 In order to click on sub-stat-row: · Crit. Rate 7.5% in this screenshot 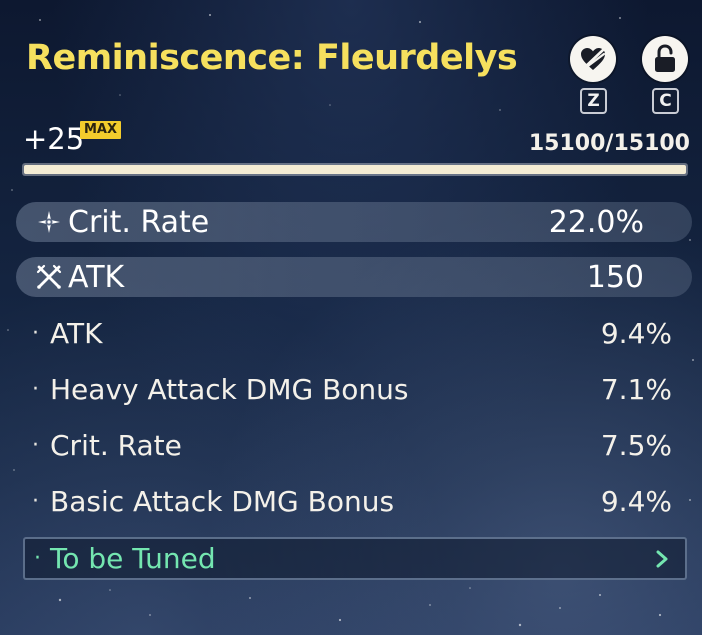, I will do `click(352, 445)`.